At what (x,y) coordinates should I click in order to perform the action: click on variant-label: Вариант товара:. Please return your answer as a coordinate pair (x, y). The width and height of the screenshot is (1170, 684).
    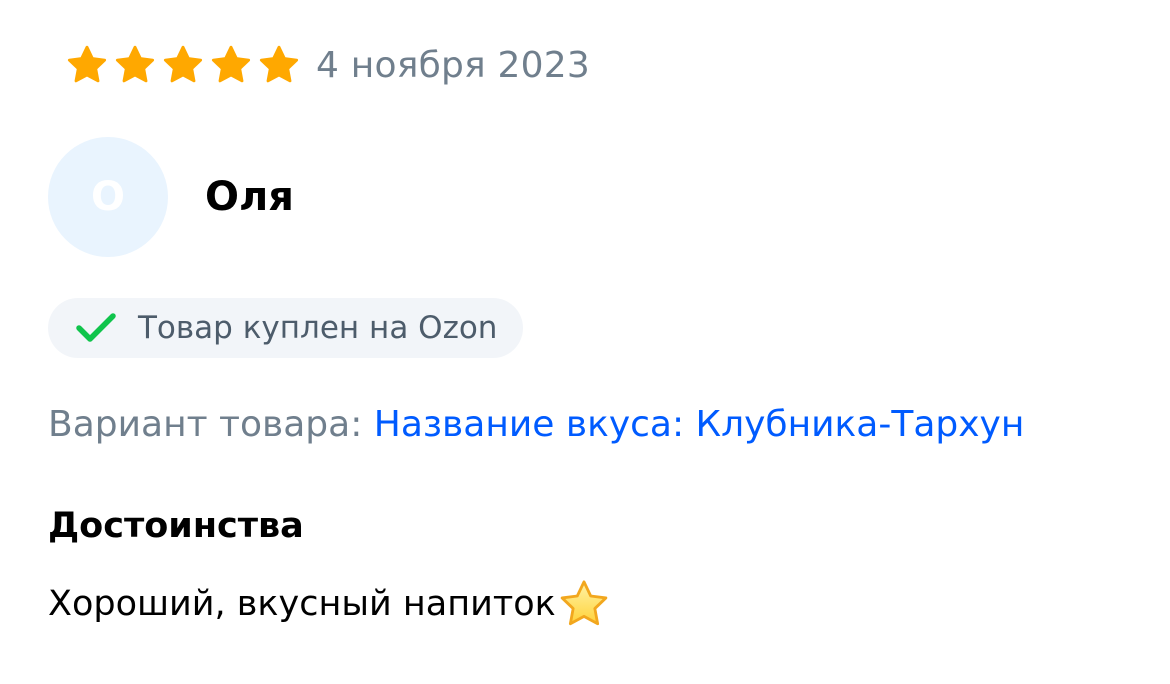
    Looking at the image, I should click on (211, 424).